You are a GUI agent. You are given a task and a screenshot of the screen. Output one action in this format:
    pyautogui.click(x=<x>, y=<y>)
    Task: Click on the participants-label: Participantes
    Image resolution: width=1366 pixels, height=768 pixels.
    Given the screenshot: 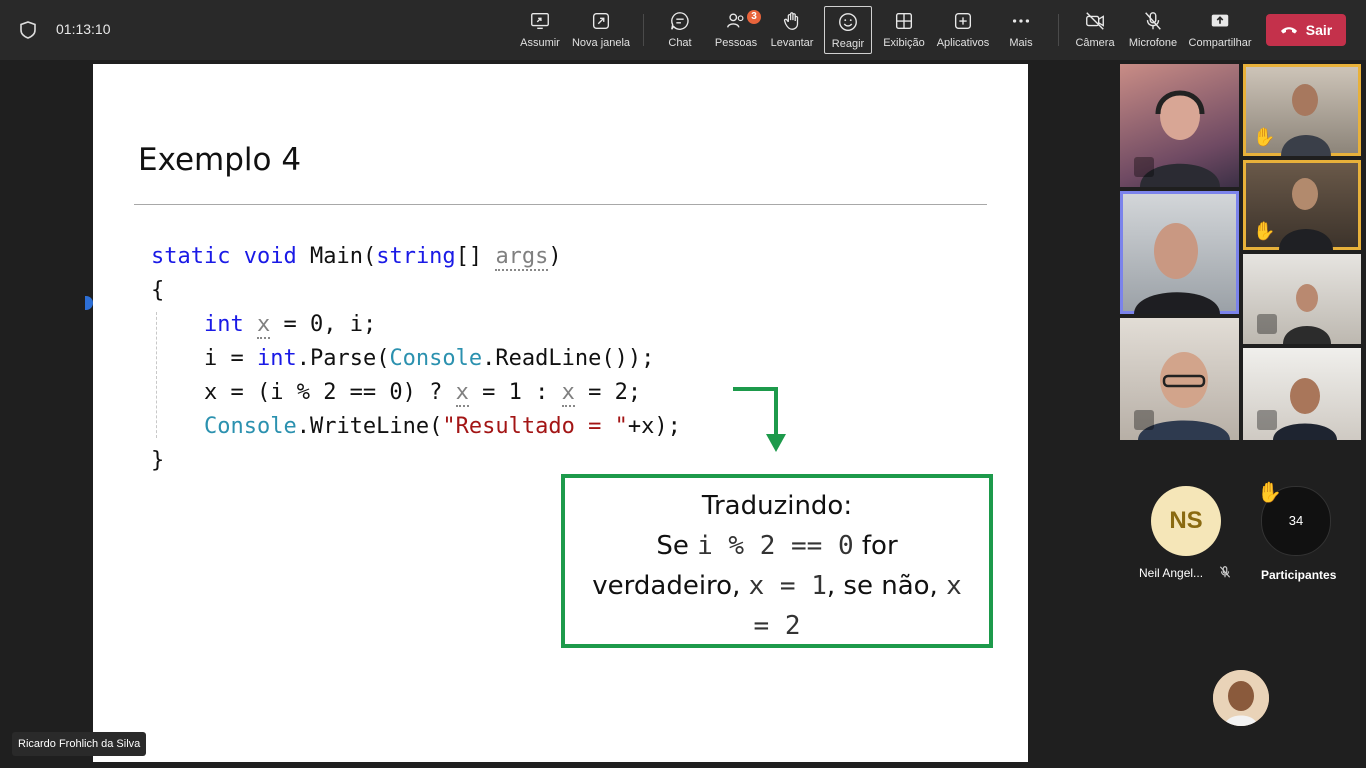 What is the action you would take?
    pyautogui.click(x=1299, y=575)
    